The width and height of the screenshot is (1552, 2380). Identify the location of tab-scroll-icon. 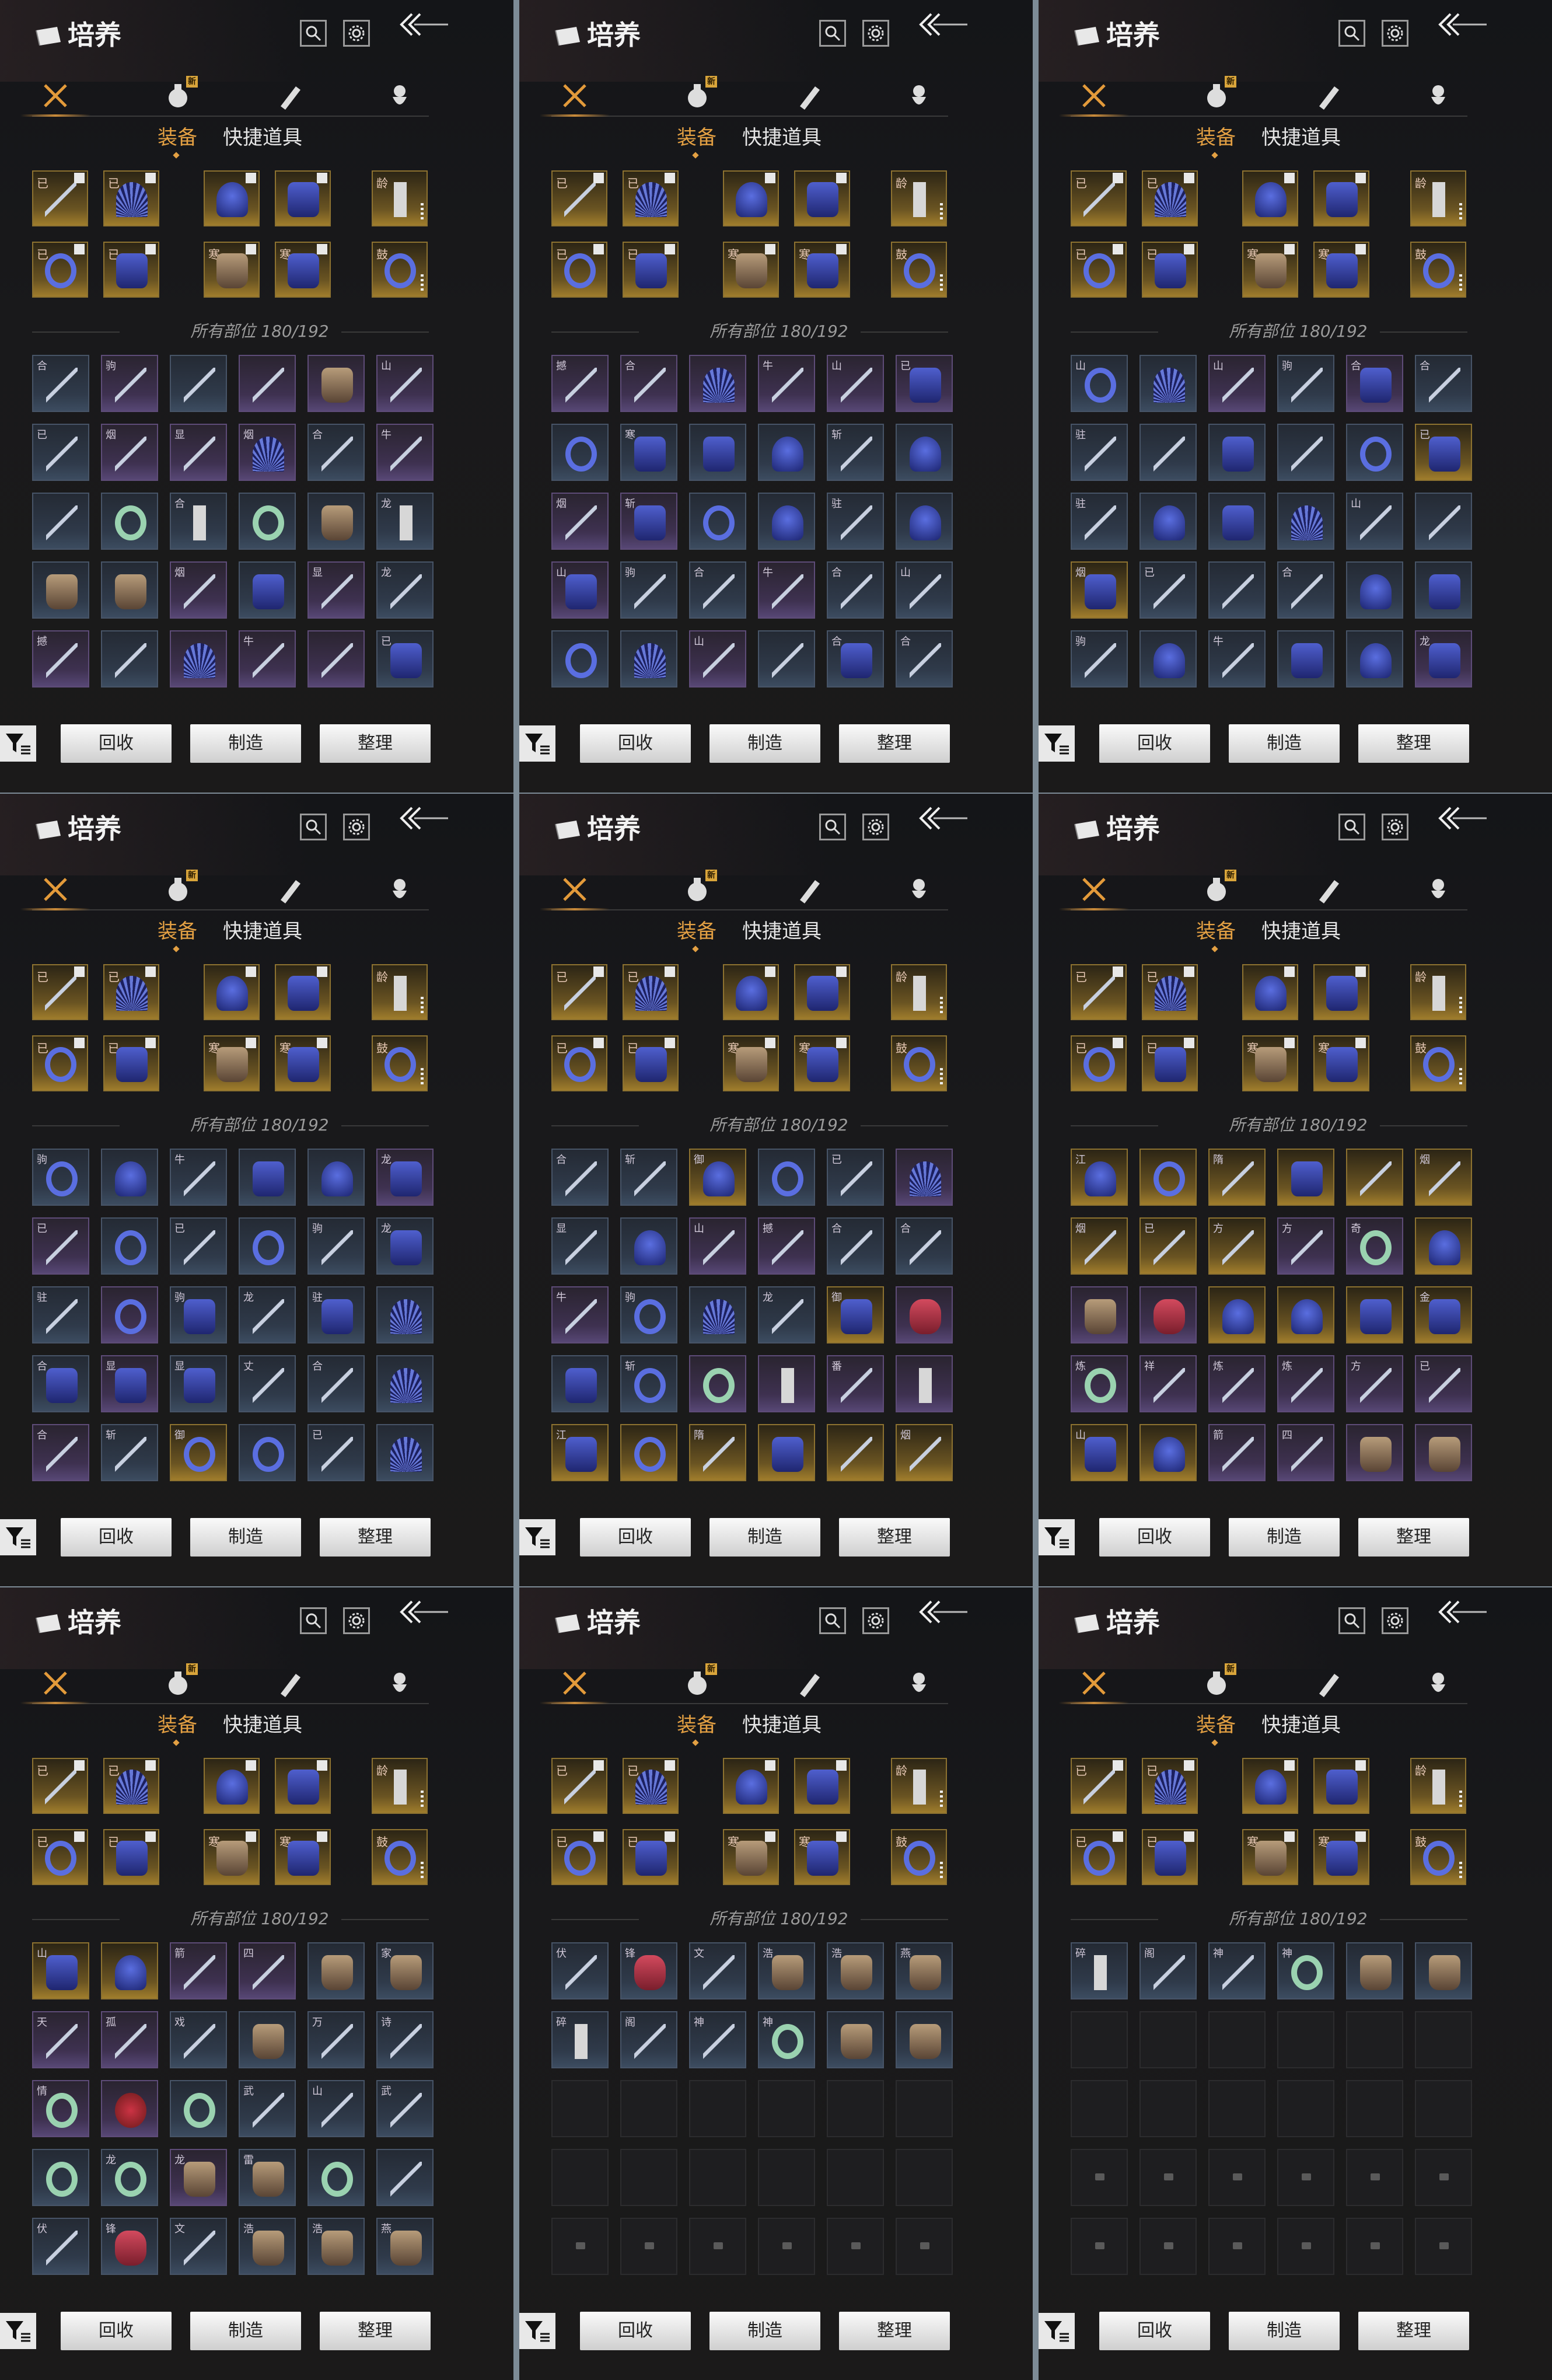
(808, 95).